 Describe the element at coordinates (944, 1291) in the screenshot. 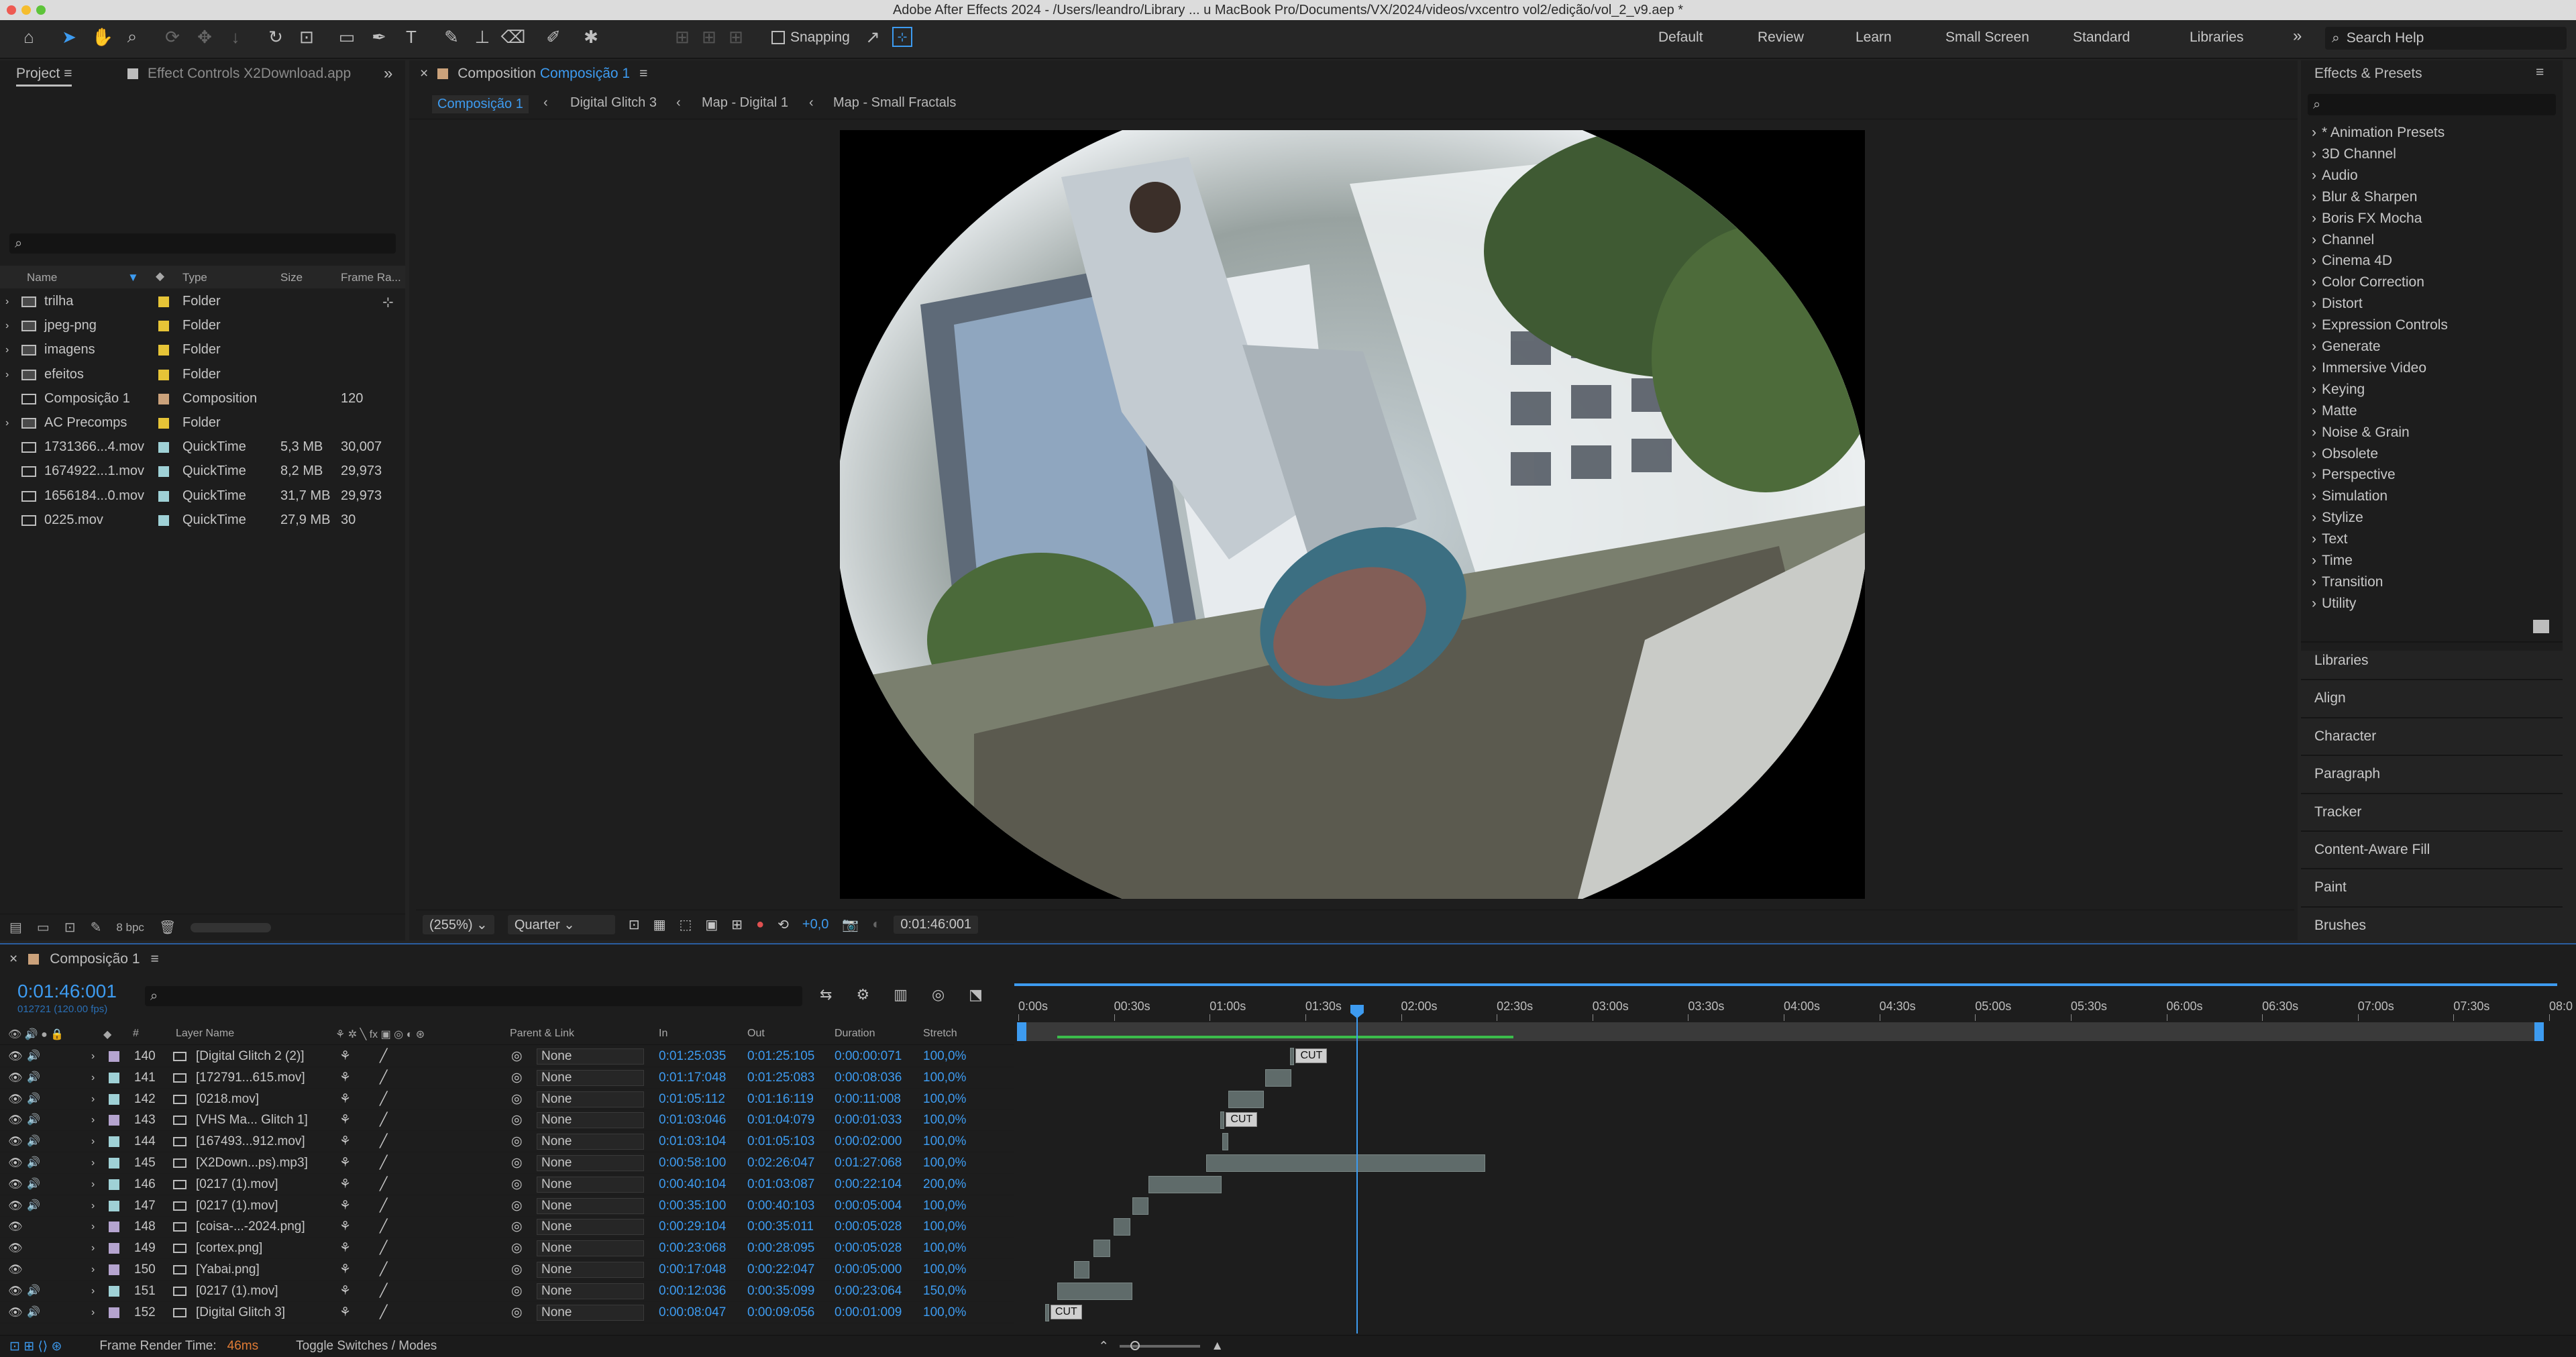

I see `layer-stretch: 150,0%` at that location.